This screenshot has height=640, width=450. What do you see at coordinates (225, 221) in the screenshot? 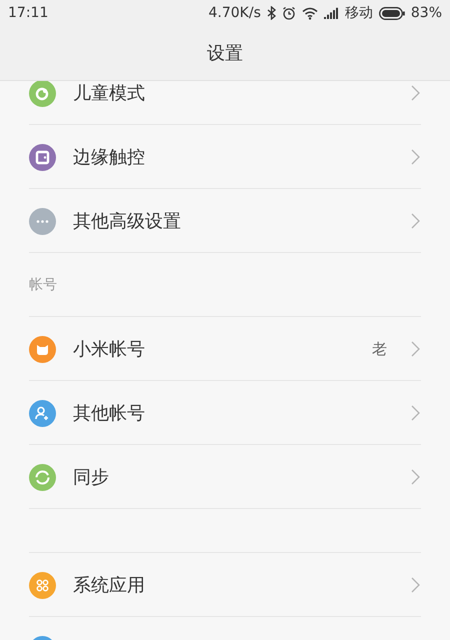
I see `settings-item: 其他高级设置` at bounding box center [225, 221].